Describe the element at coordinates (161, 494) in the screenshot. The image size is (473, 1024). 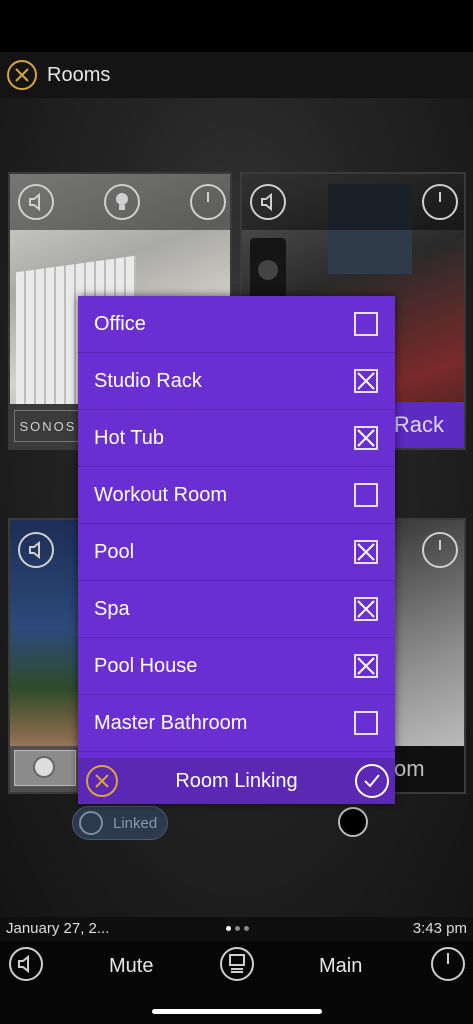
I see `room-name: Workout Room` at that location.